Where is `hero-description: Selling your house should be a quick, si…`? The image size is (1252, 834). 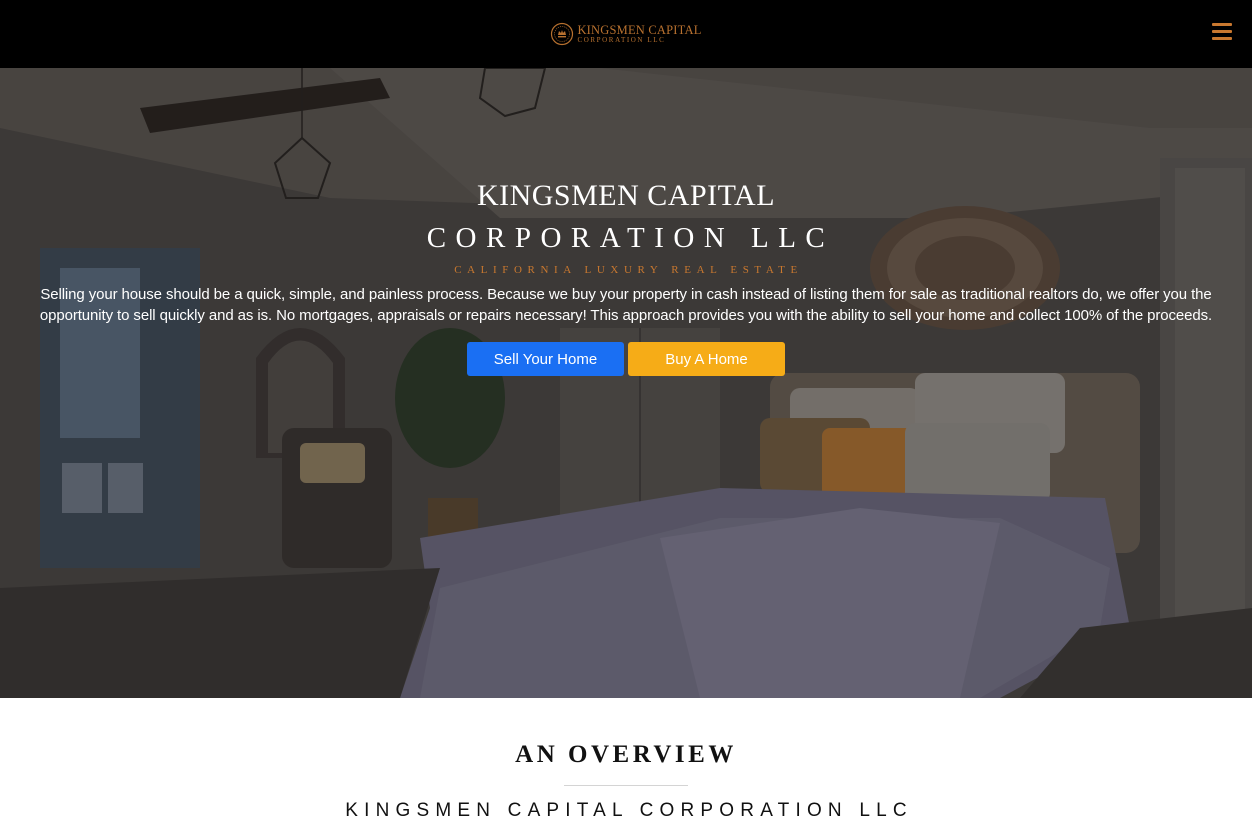 hero-description: Selling your house should be a quick, si… is located at coordinates (626, 305).